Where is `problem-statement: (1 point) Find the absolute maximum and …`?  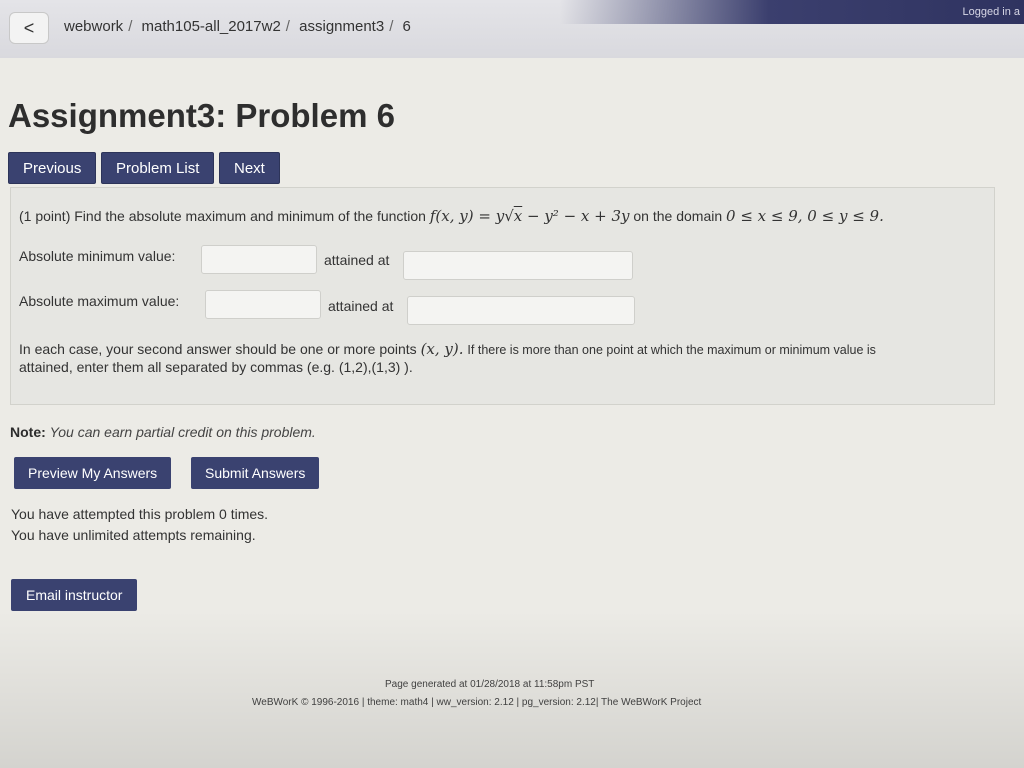 problem-statement: (1 point) Find the absolute maximum and … is located at coordinates (451, 216).